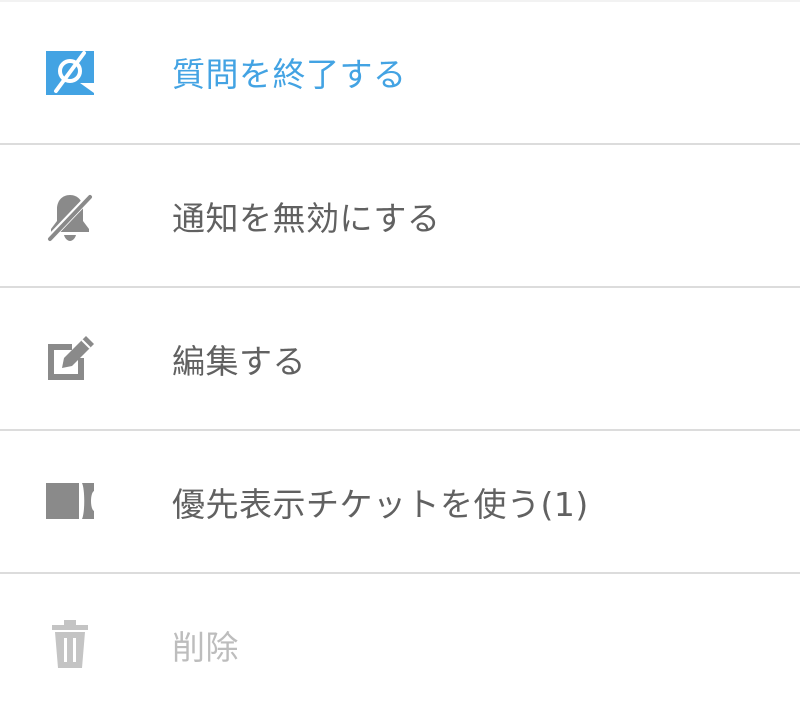 The image size is (800, 716). I want to click on bell-off-icon, so click(70, 217).